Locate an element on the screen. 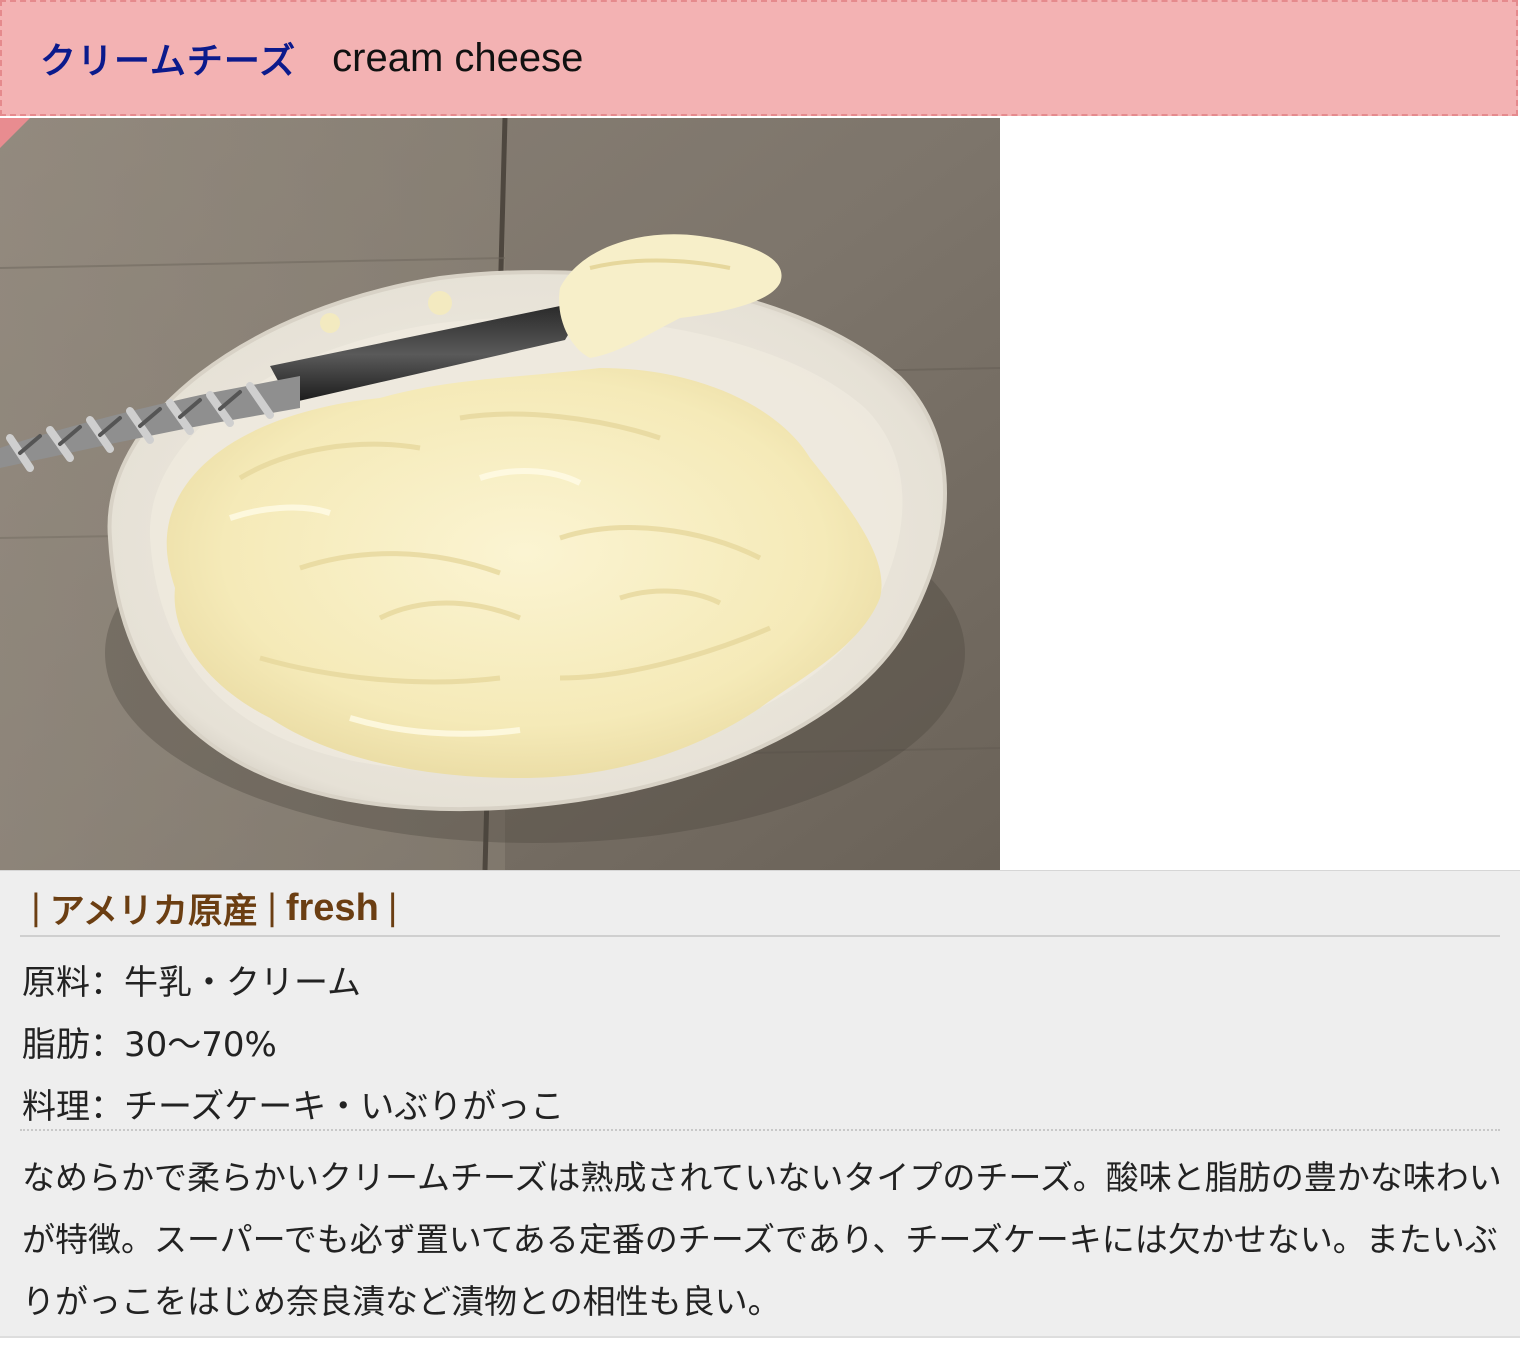  tag-type: fresh is located at coordinates (332, 907).